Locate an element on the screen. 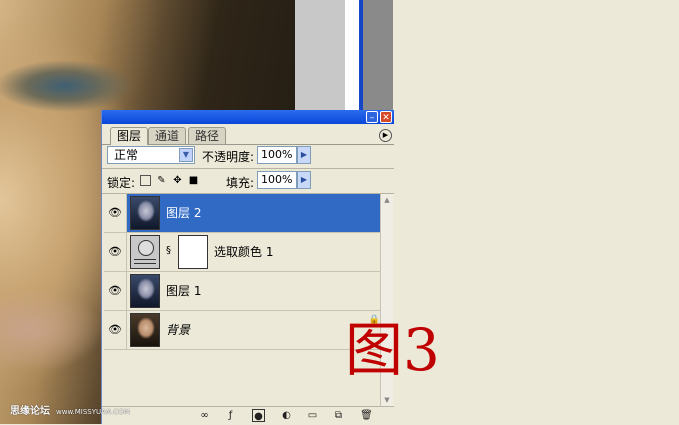  layer-name: 选取颜色 1 is located at coordinates (244, 252).